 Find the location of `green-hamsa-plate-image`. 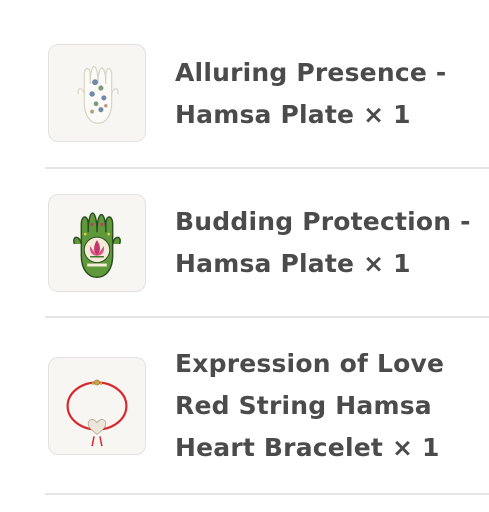

green-hamsa-plate-image is located at coordinates (97, 243).